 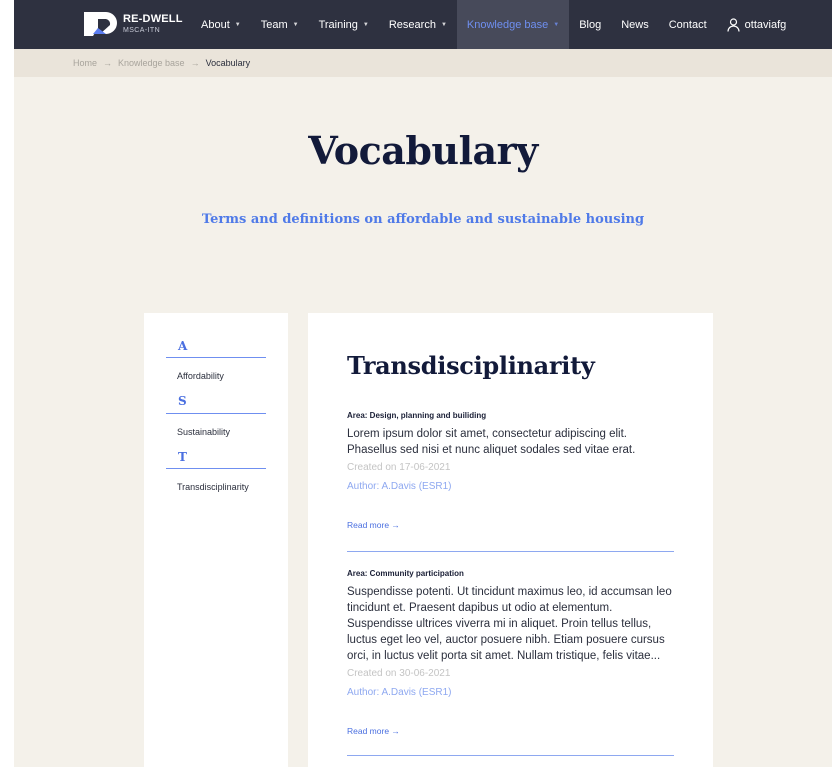 I want to click on breadcrumb-home: Home, so click(x=85, y=63).